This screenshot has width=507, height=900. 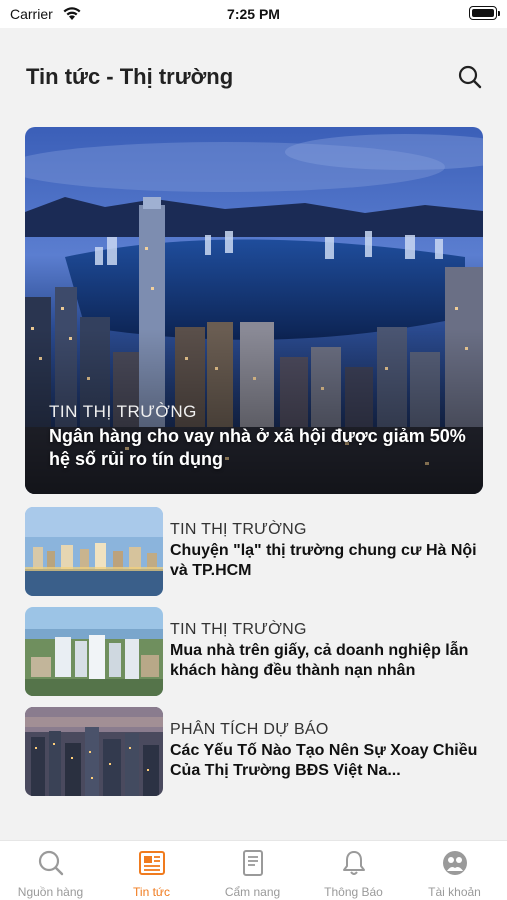 I want to click on tab-label: Nguồn hàng, so click(x=50, y=892).